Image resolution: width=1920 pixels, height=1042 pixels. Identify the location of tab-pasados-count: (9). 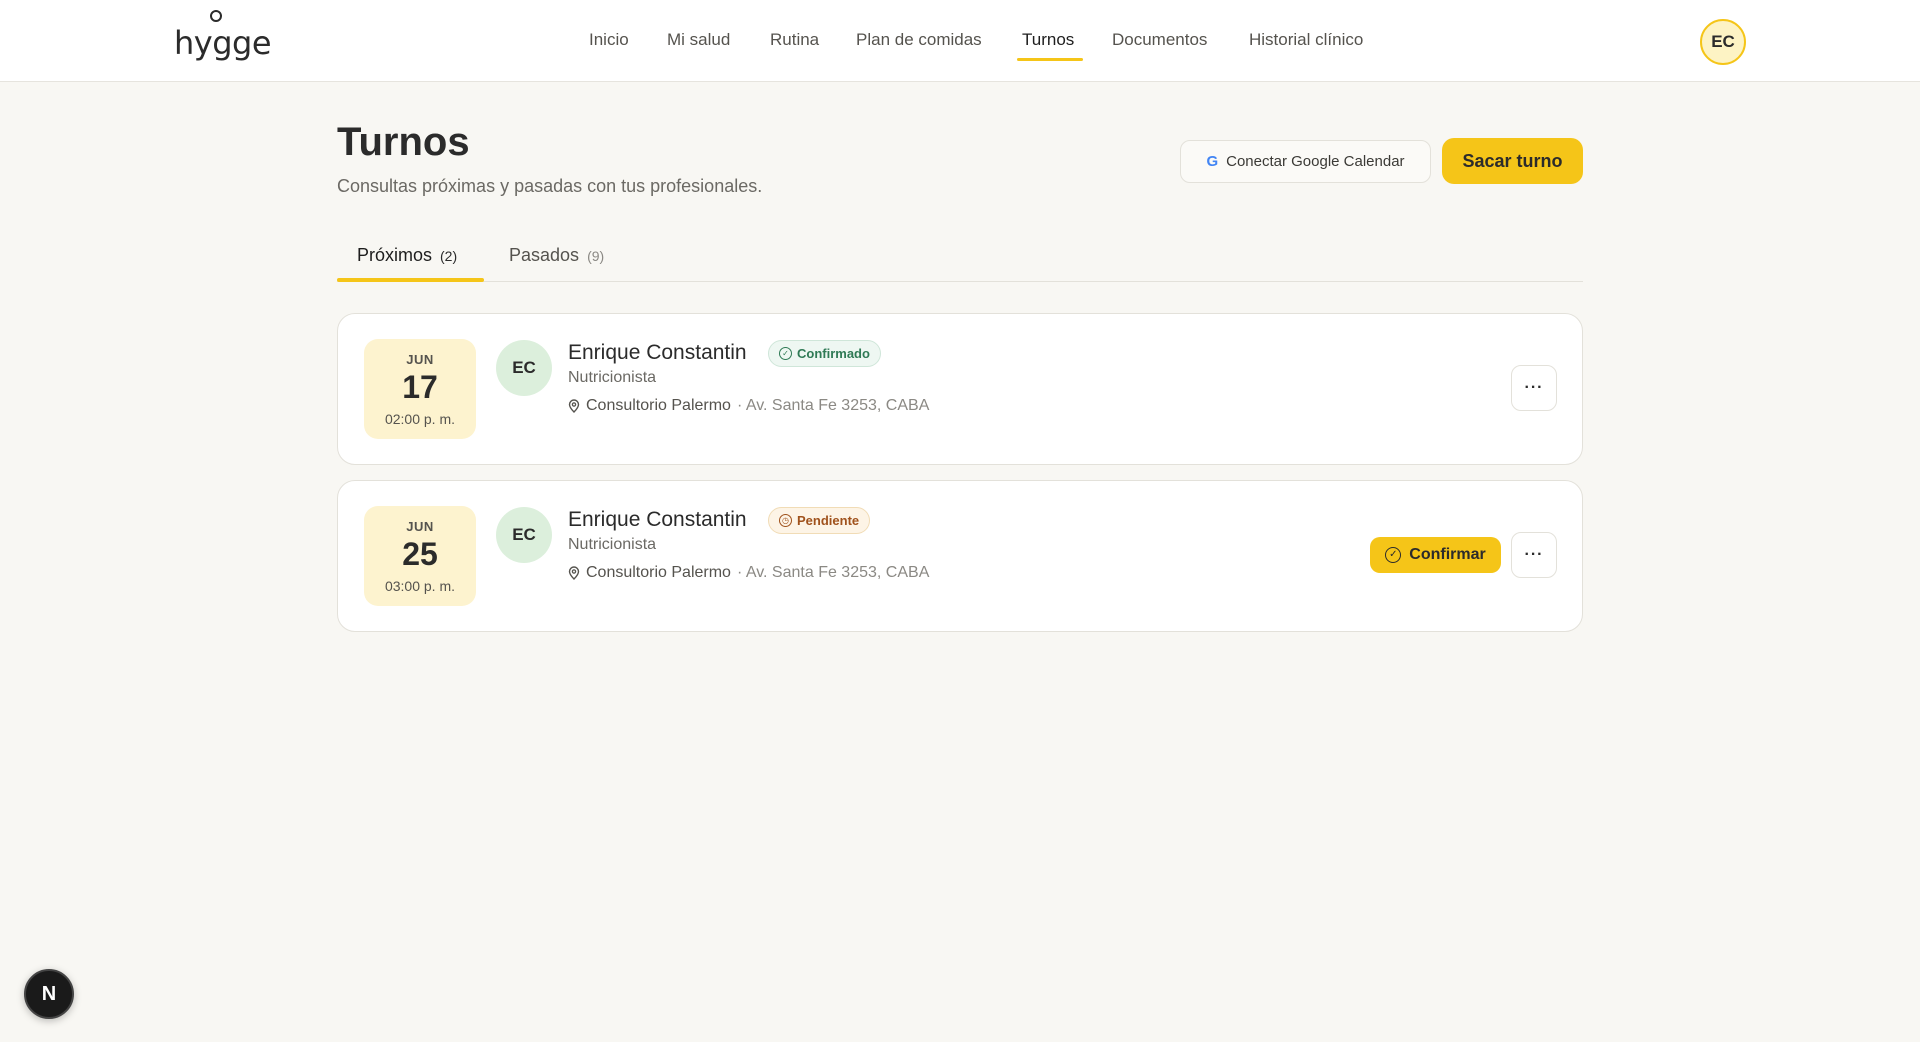
(596, 256).